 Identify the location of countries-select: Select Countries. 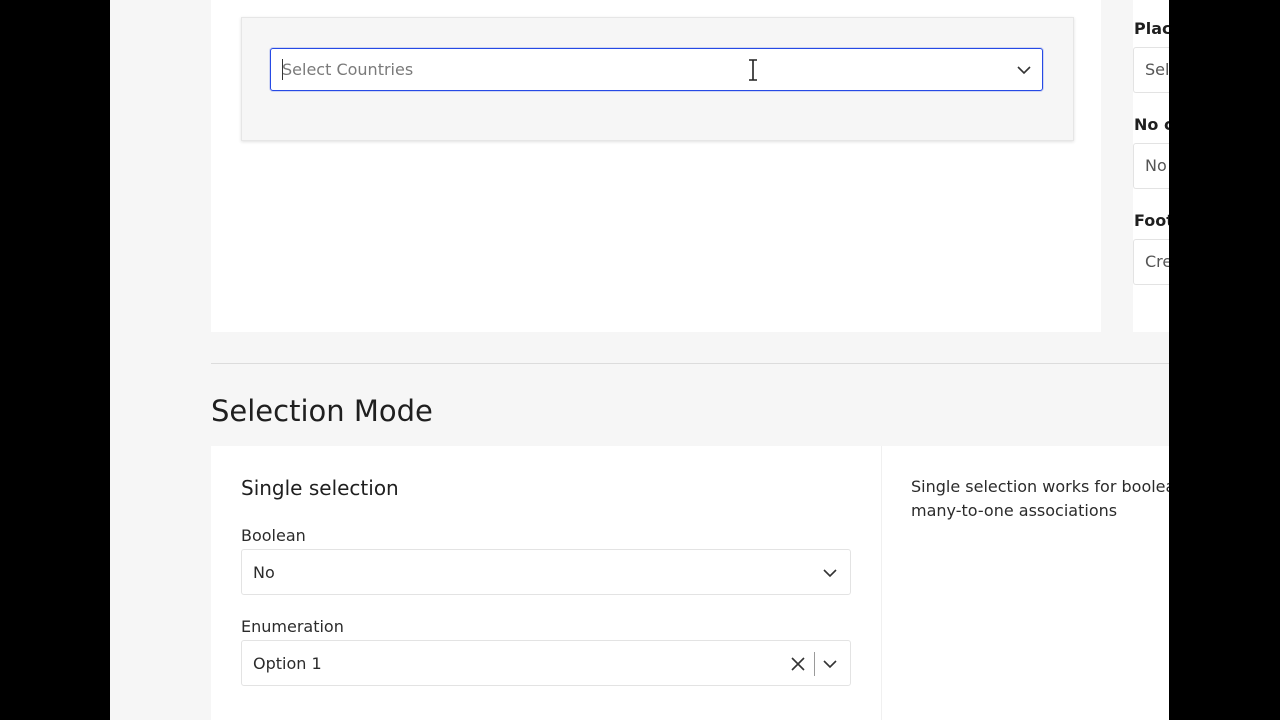
(656, 69).